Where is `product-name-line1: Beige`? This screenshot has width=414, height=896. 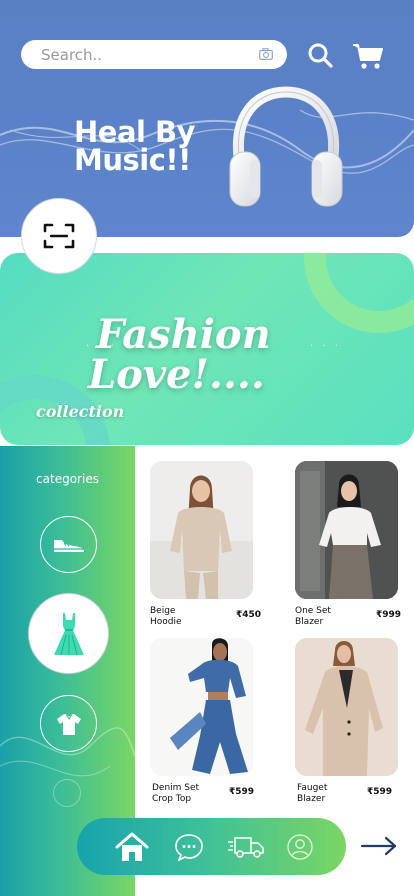 product-name-line1: Beige is located at coordinates (163, 611).